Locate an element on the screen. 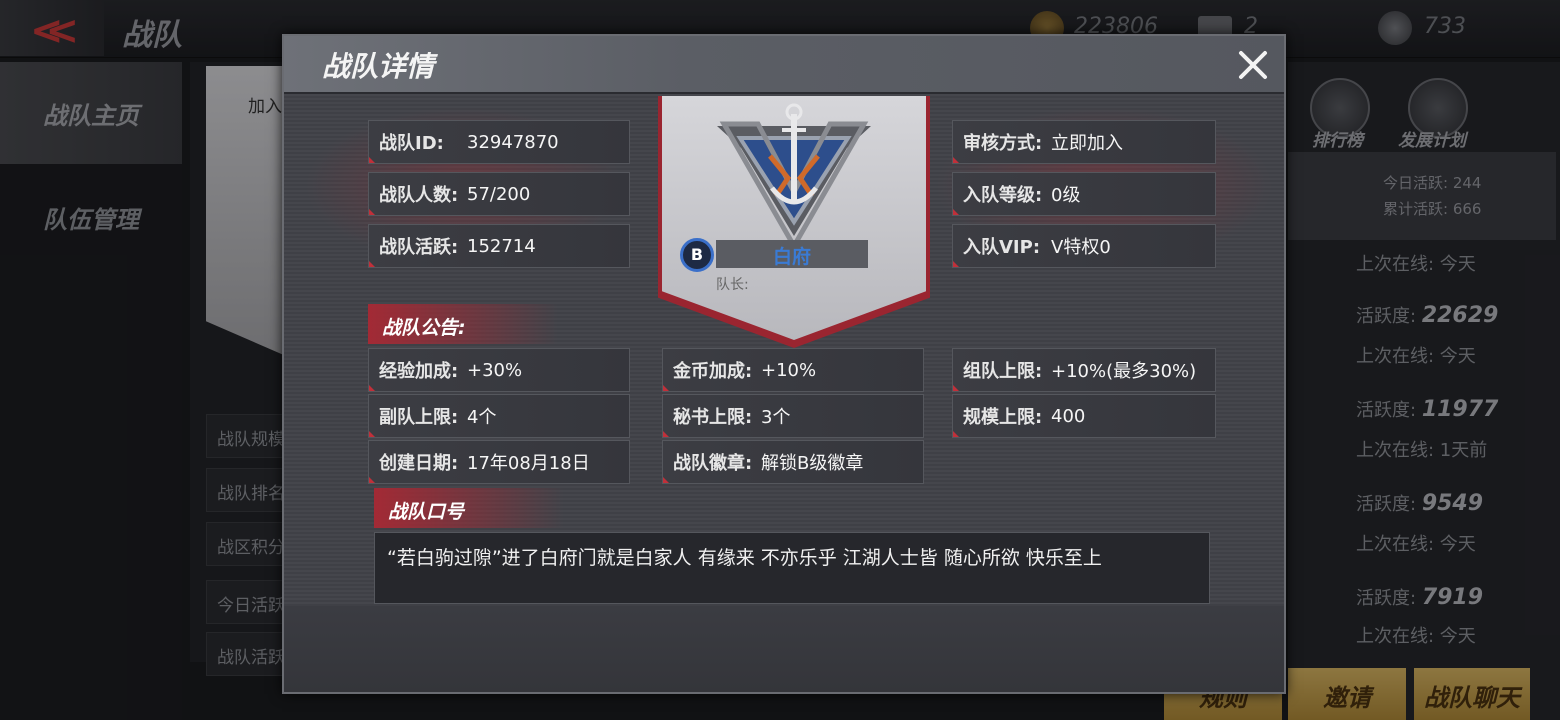 The width and height of the screenshot is (1560, 720). field-label: 规模上限: is located at coordinates (1003, 417).